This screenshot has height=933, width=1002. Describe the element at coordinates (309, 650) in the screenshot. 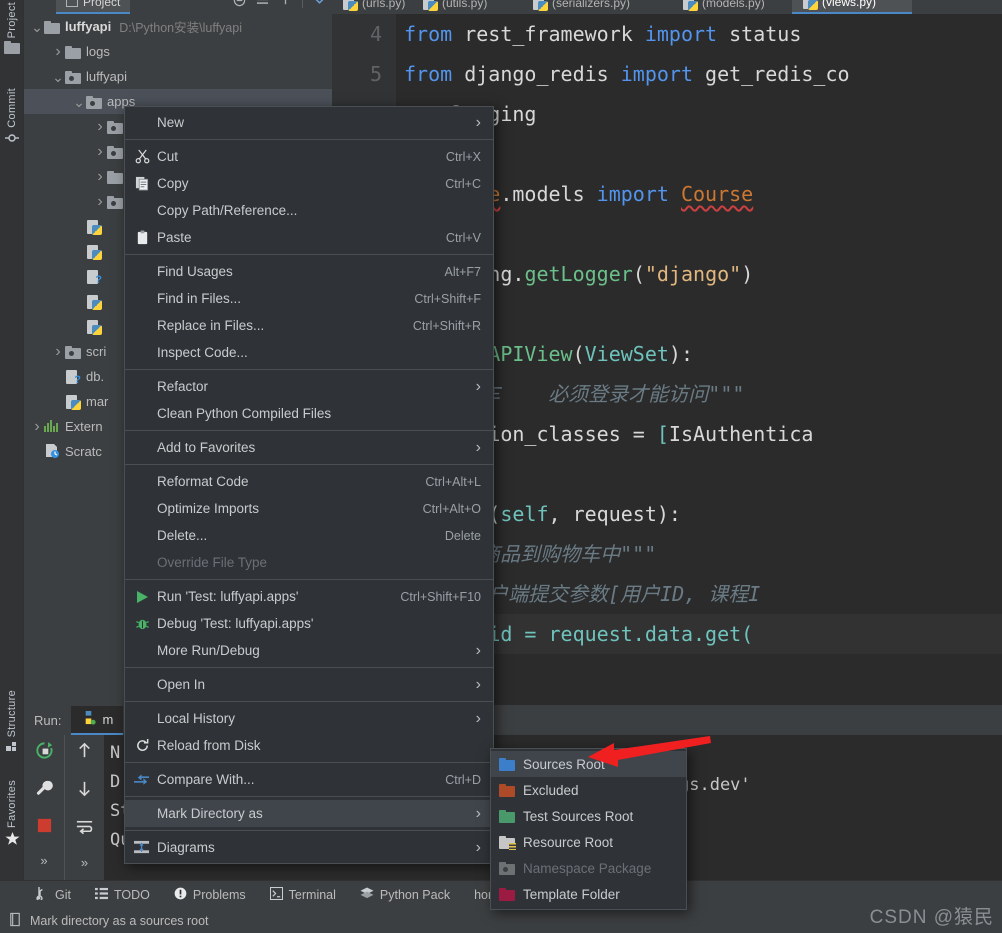

I see `menu-item: More Run/Debug ›` at that location.